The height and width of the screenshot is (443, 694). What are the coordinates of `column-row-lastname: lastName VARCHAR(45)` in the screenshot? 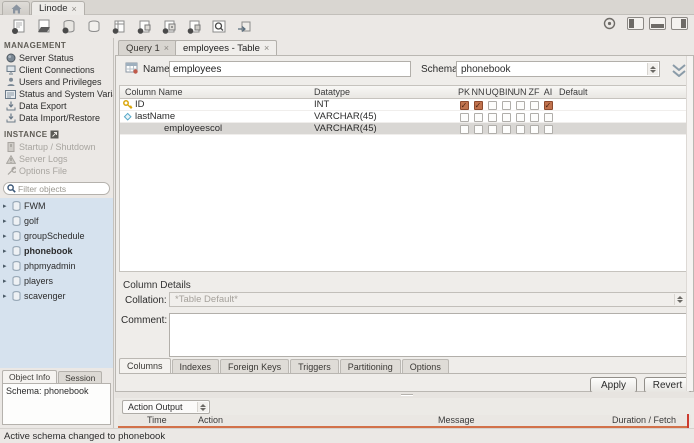 It's located at (403, 117).